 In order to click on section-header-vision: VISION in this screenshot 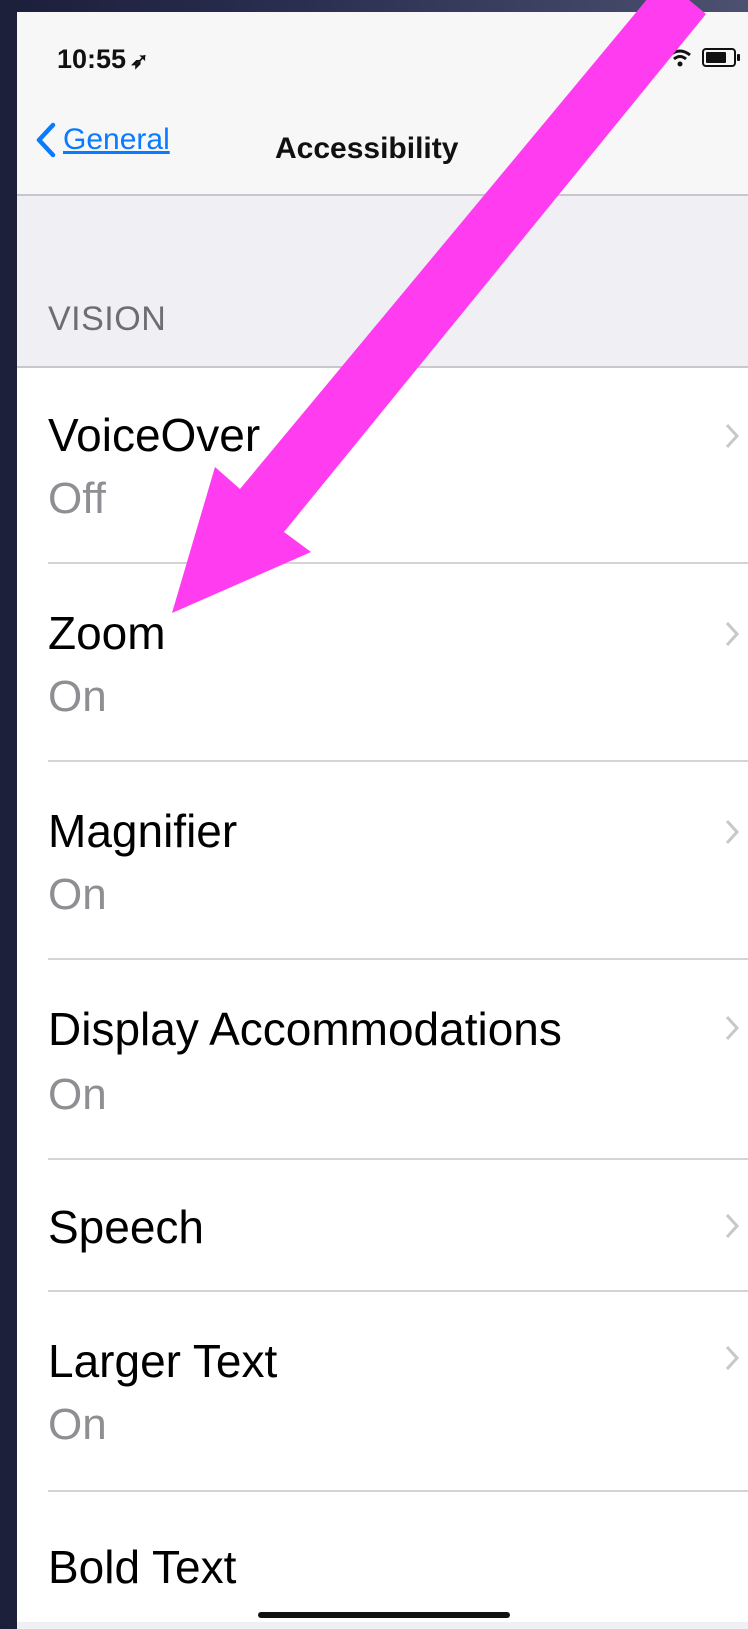, I will do `click(107, 319)`.